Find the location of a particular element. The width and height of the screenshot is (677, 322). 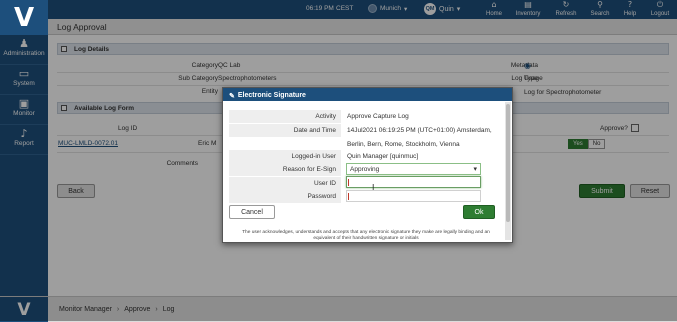

activity-row: Activity Approve Capture Log is located at coordinates (369, 116).